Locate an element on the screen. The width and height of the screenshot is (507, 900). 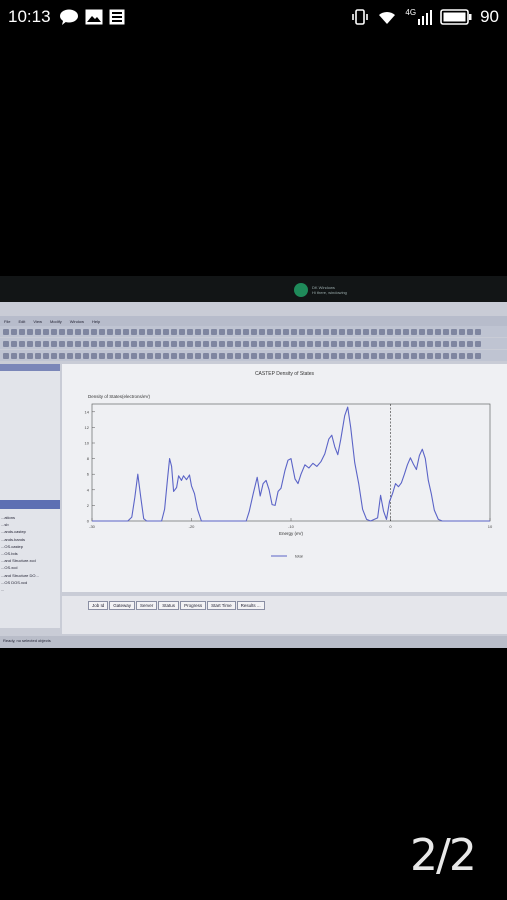
list-item: ...ations is located at coordinates (30, 517).